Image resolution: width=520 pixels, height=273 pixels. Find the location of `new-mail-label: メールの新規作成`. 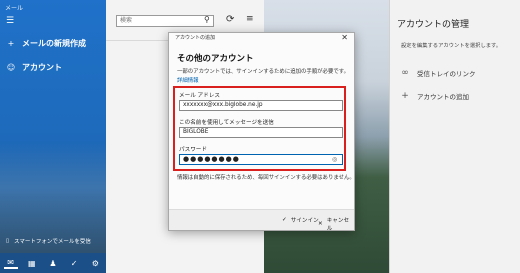

new-mail-label: メールの新規作成 is located at coordinates (54, 43).